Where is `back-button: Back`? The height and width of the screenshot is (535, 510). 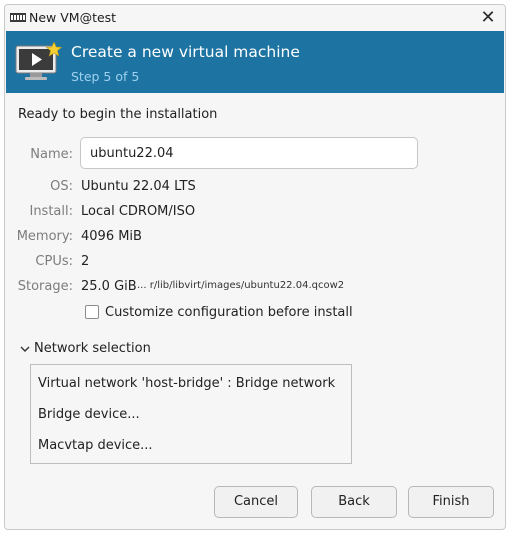 back-button: Back is located at coordinates (354, 502).